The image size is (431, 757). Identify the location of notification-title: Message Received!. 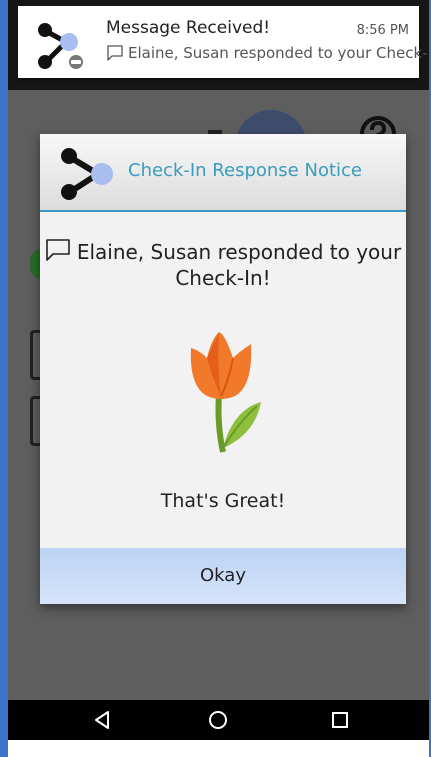
(188, 28).